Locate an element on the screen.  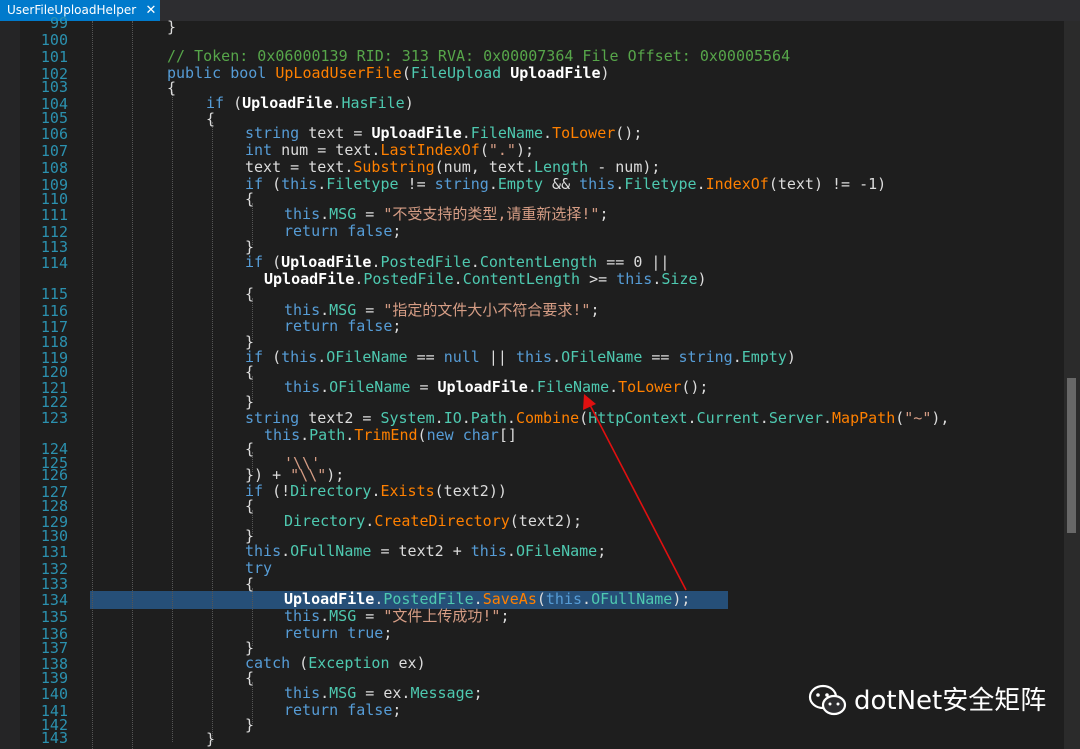
annotation-arrow is located at coordinates (635, 492).